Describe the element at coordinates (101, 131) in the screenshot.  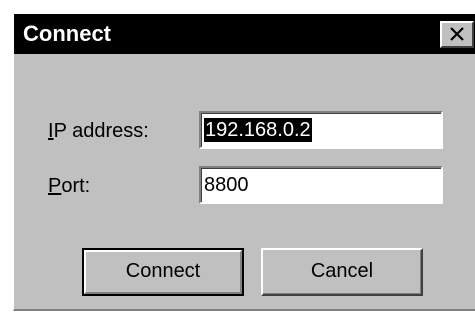
I see `ip-address-label-text: P address:` at that location.